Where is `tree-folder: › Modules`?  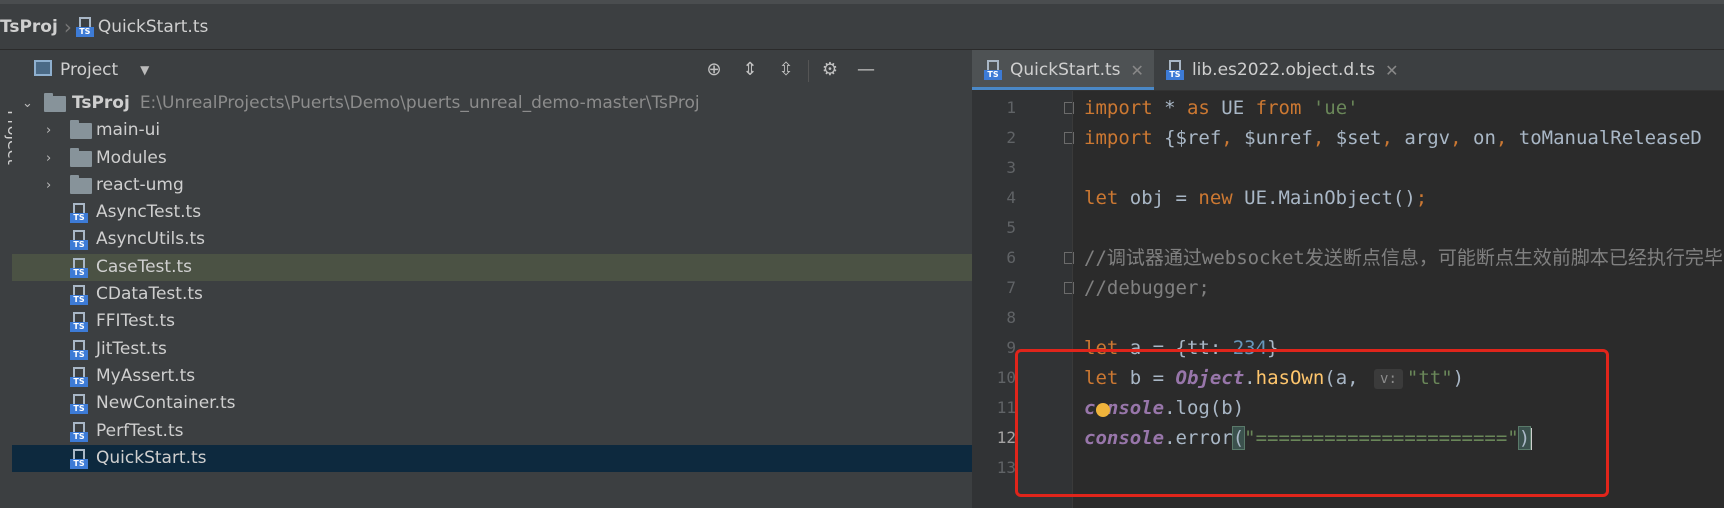
tree-folder: › Modules is located at coordinates (492, 158).